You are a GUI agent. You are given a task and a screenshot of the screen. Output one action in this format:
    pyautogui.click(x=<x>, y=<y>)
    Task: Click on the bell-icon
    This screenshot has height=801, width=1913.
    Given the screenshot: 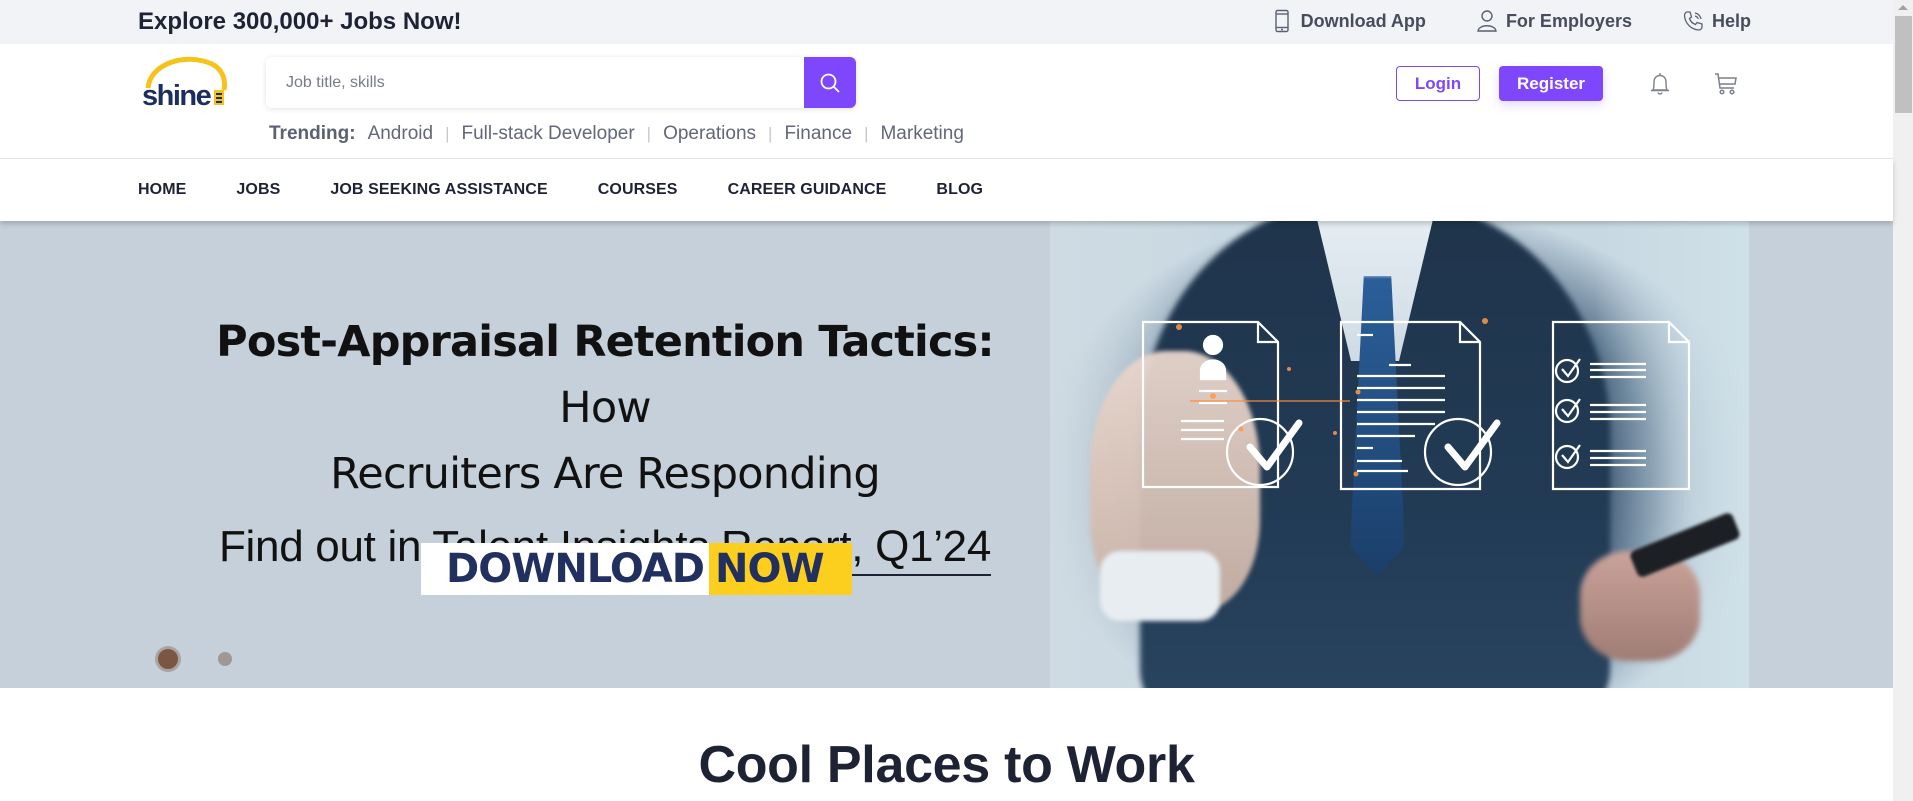 What is the action you would take?
    pyautogui.click(x=1660, y=84)
    